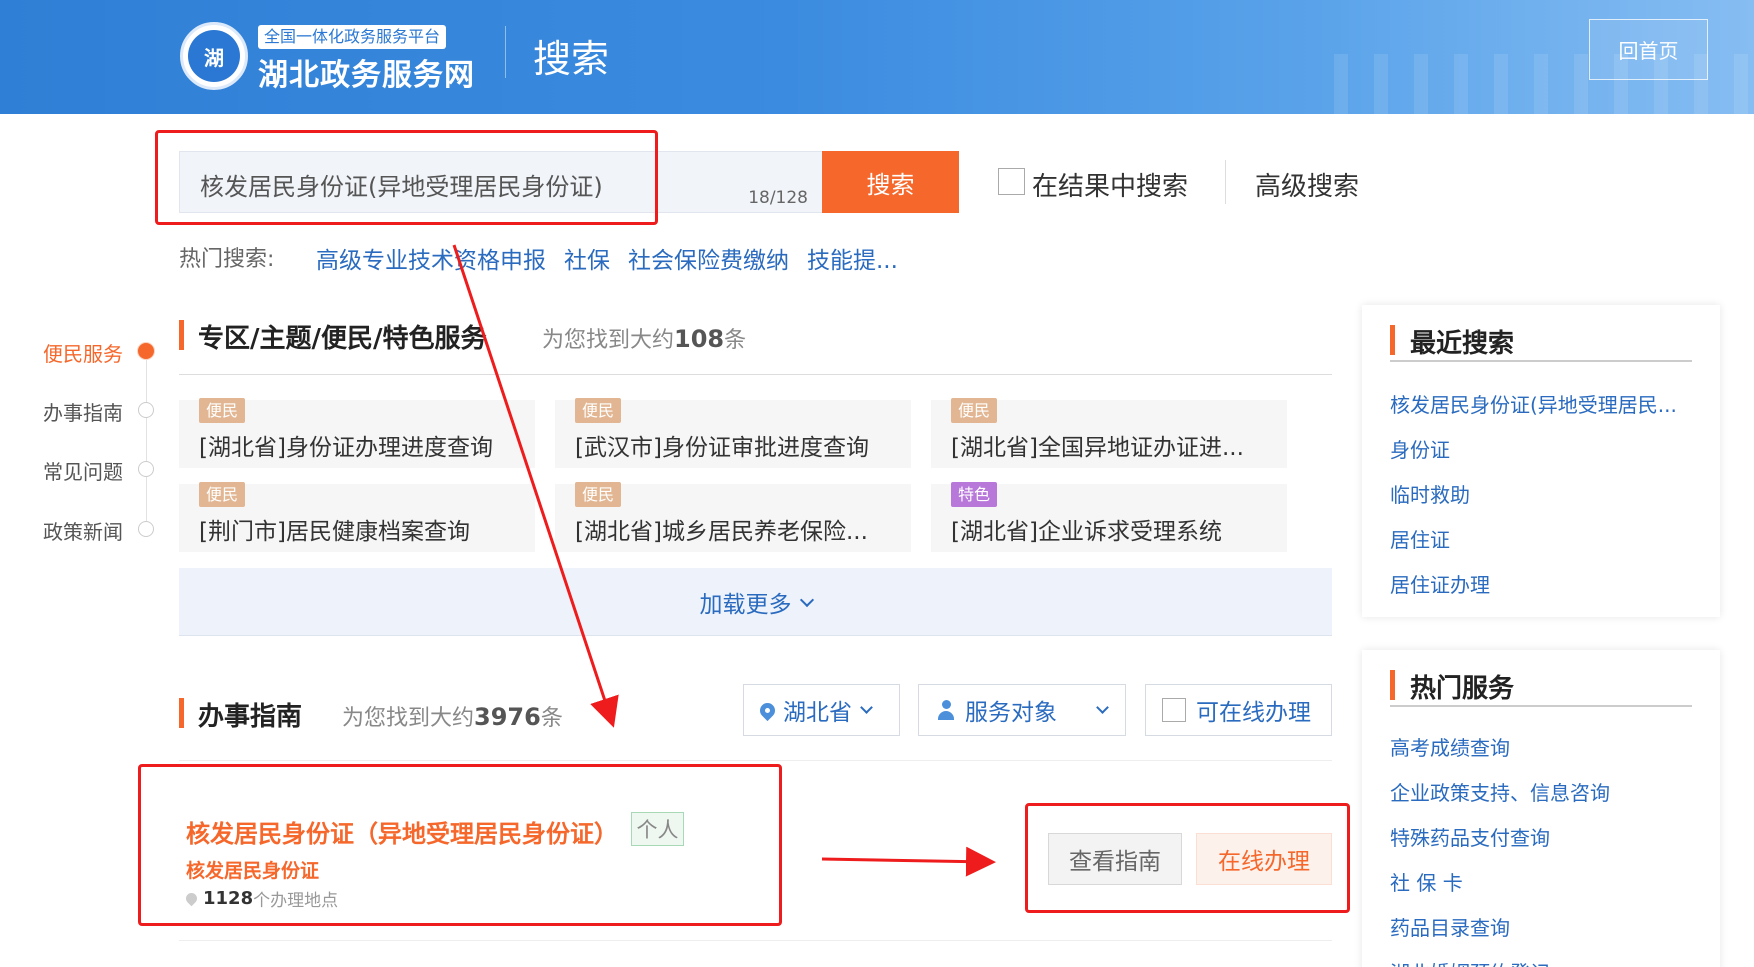 This screenshot has width=1754, height=967. Describe the element at coordinates (908, 861) in the screenshot. I see `annotation-arrow-right` at that location.